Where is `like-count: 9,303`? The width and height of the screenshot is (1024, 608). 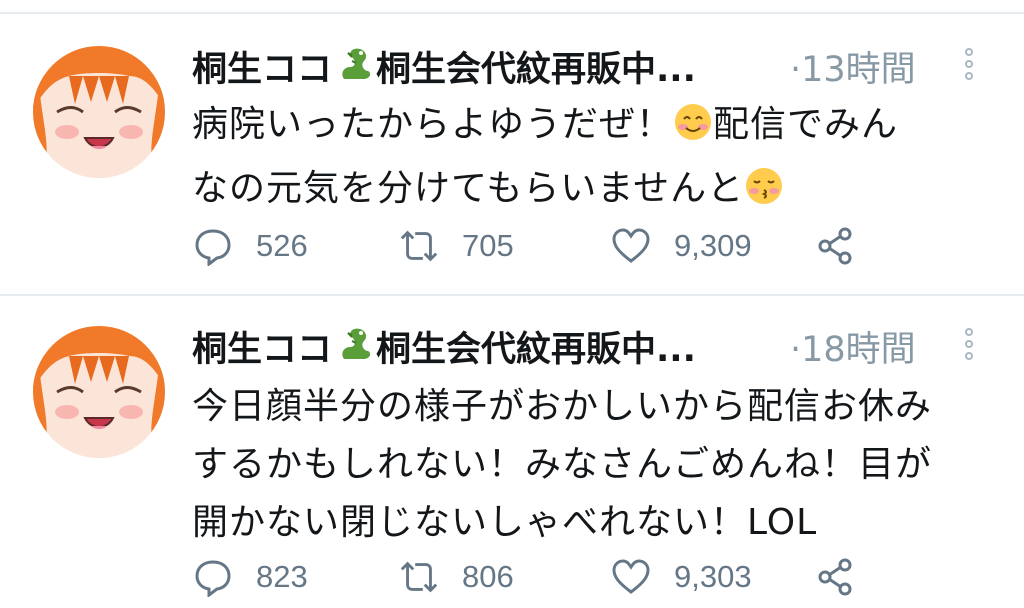
like-count: 9,303 is located at coordinates (713, 576).